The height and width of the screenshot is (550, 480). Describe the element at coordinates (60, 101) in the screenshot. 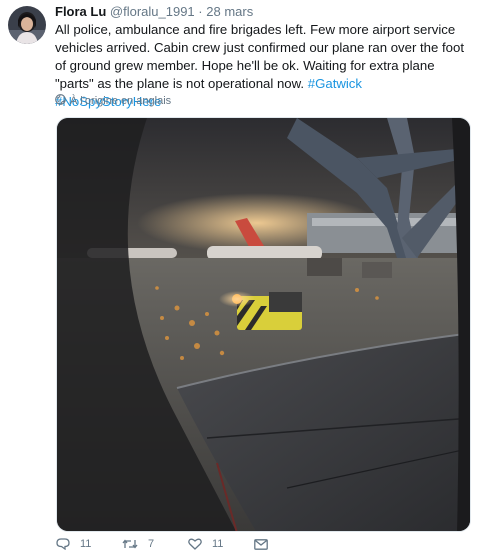

I see `globe-icon` at that location.